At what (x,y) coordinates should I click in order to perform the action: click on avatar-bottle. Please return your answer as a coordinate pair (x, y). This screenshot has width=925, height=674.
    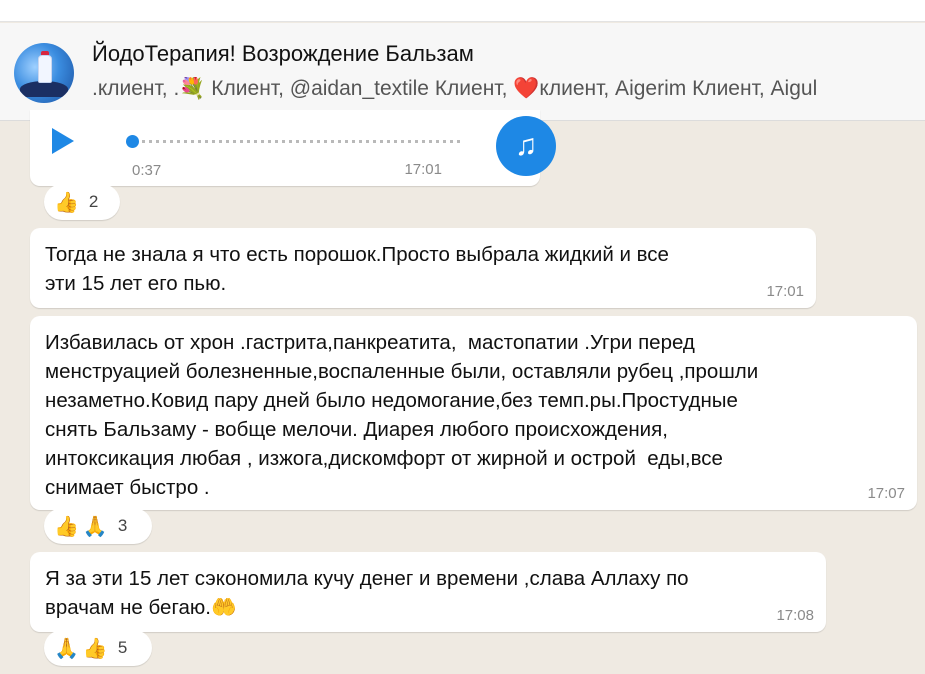
    Looking at the image, I should click on (45, 69).